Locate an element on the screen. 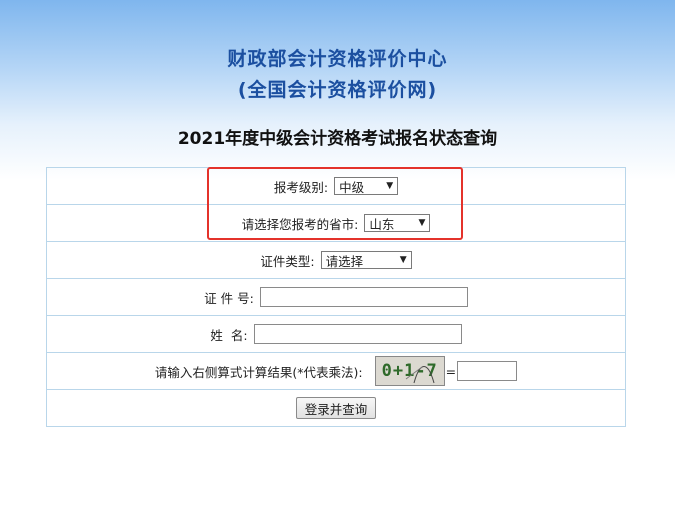  id-type-select-value: 请选择 is located at coordinates (344, 261).